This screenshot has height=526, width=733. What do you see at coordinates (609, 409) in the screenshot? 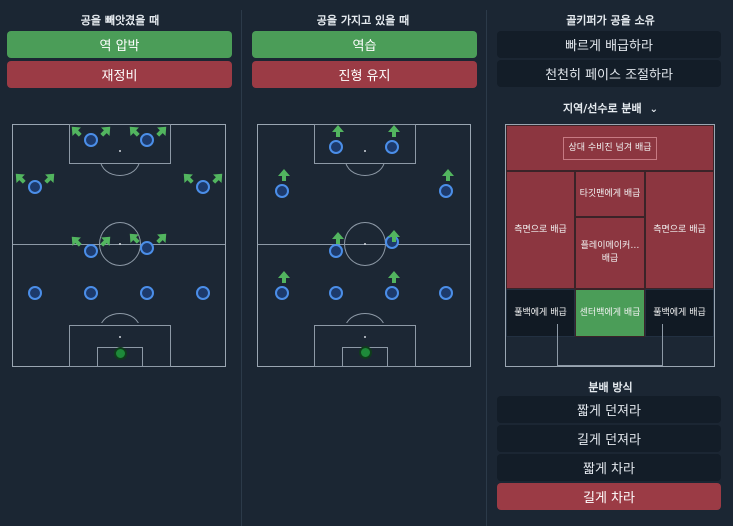
I see `throw-short-button: 짧게 던져라` at bounding box center [609, 409].